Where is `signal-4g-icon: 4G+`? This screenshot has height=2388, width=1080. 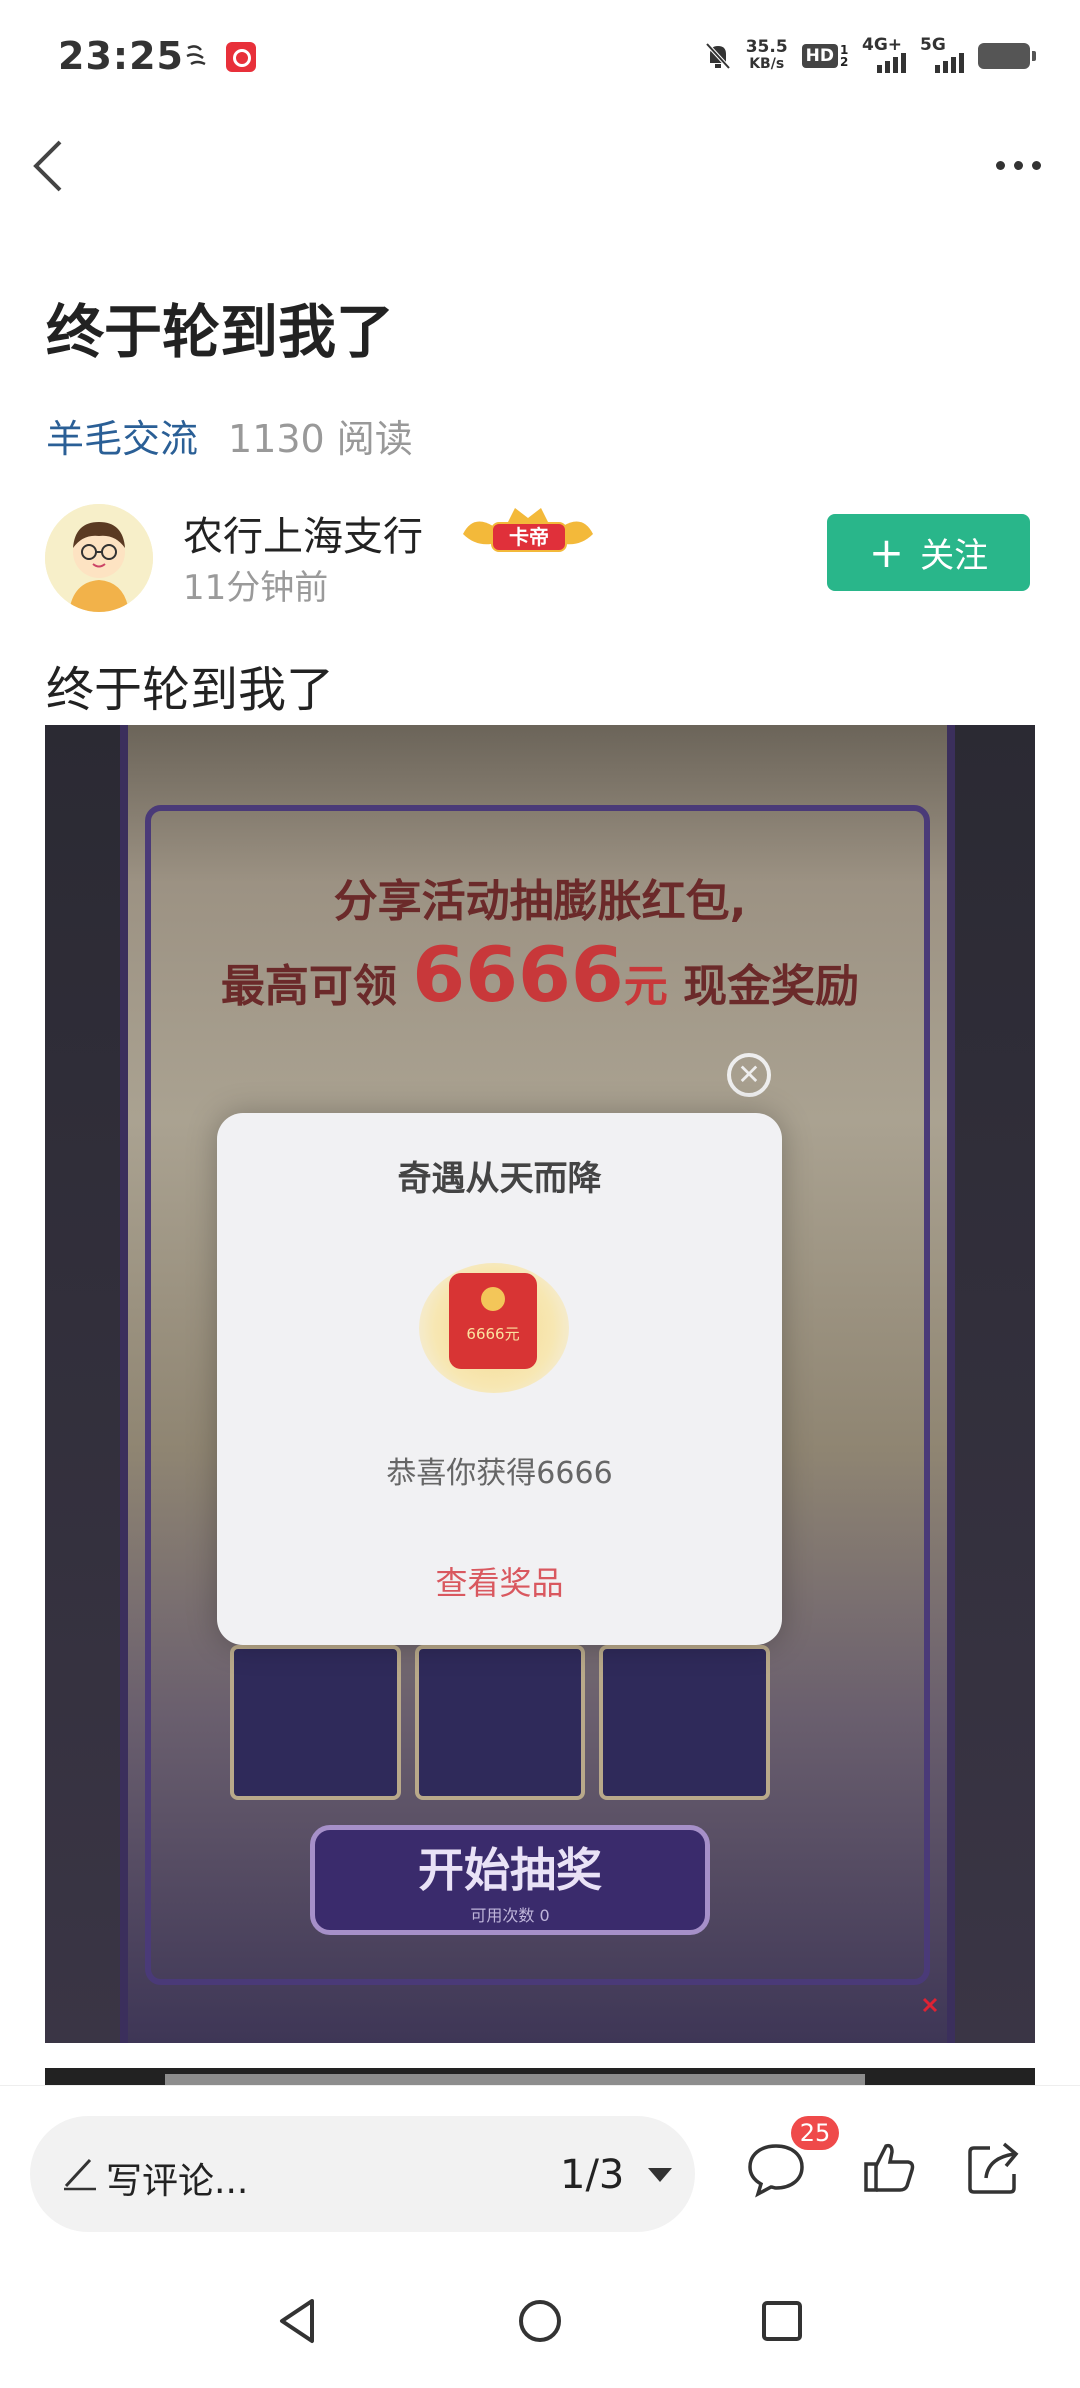
signal-4g-icon: 4G+ is located at coordinates (884, 54).